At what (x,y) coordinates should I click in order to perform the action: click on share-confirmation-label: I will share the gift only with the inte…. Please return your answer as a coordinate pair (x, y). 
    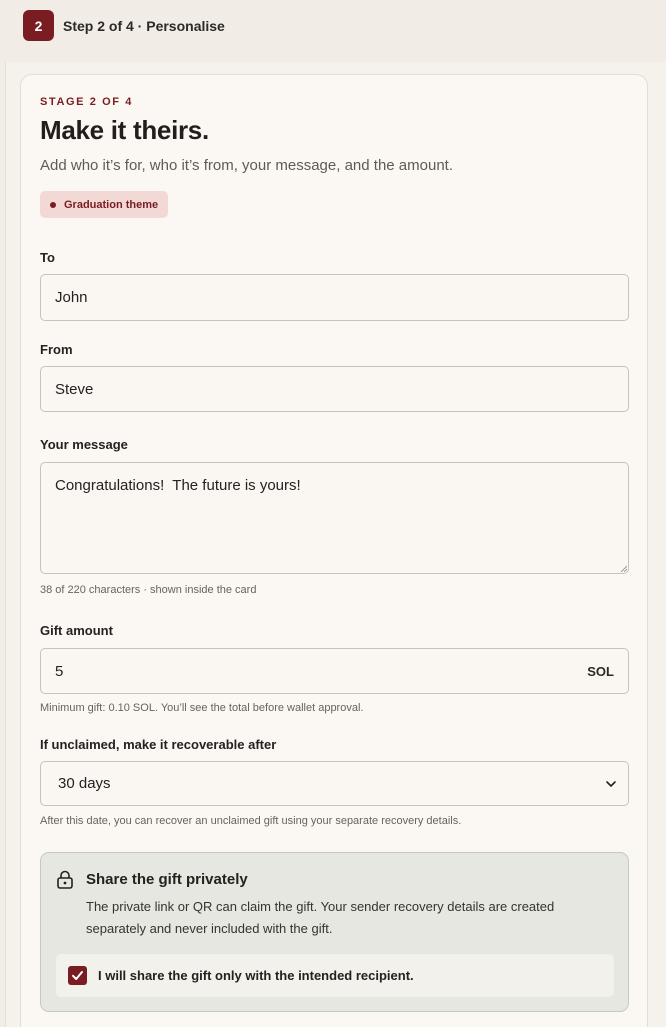
    Looking at the image, I should click on (256, 975).